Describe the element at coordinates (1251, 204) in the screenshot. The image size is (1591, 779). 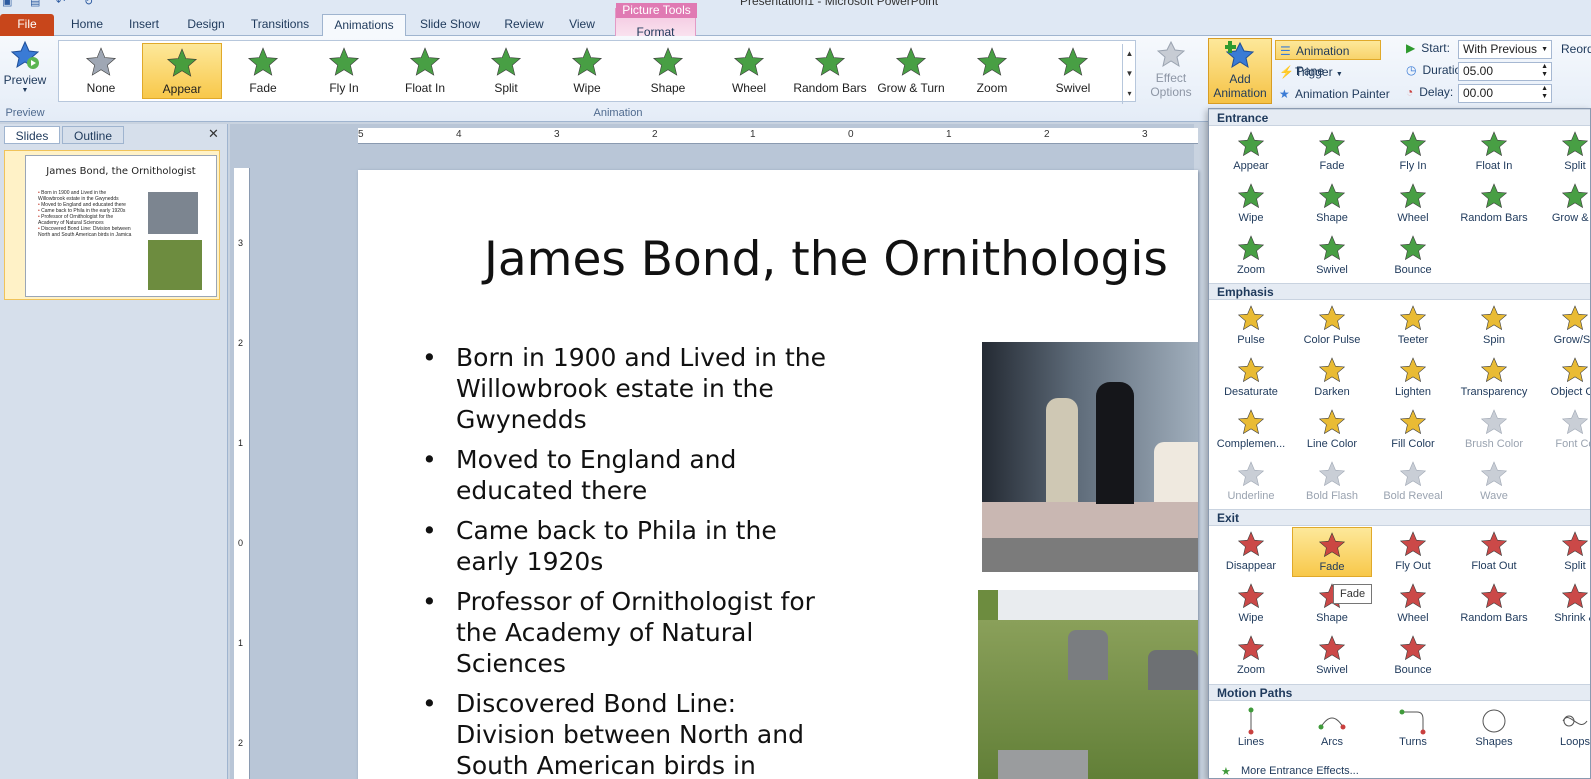
I see `entrance-effect-wipe: Wipe` at that location.